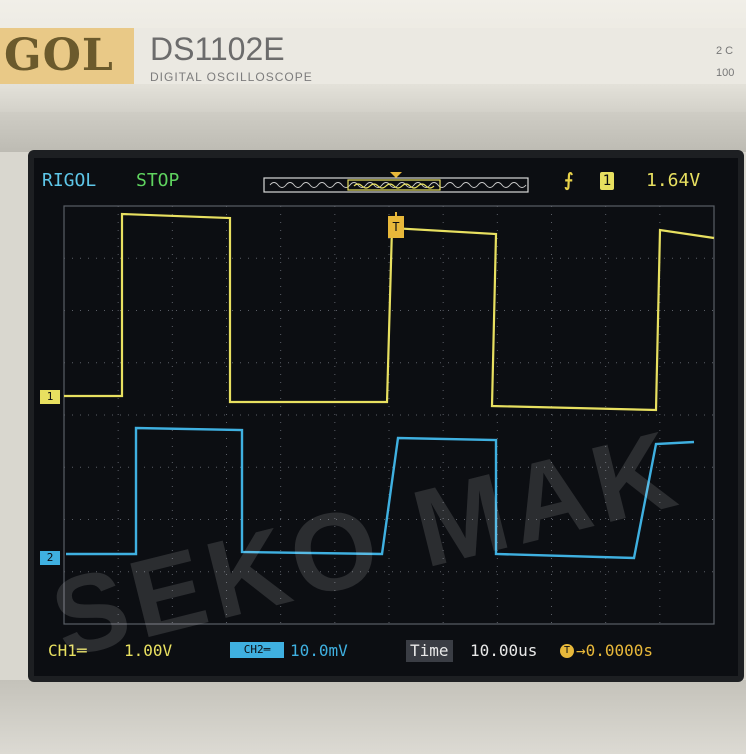 This screenshot has height=754, width=746. What do you see at coordinates (673, 180) in the screenshot?
I see `trigger-level-value: 1.64V` at bounding box center [673, 180].